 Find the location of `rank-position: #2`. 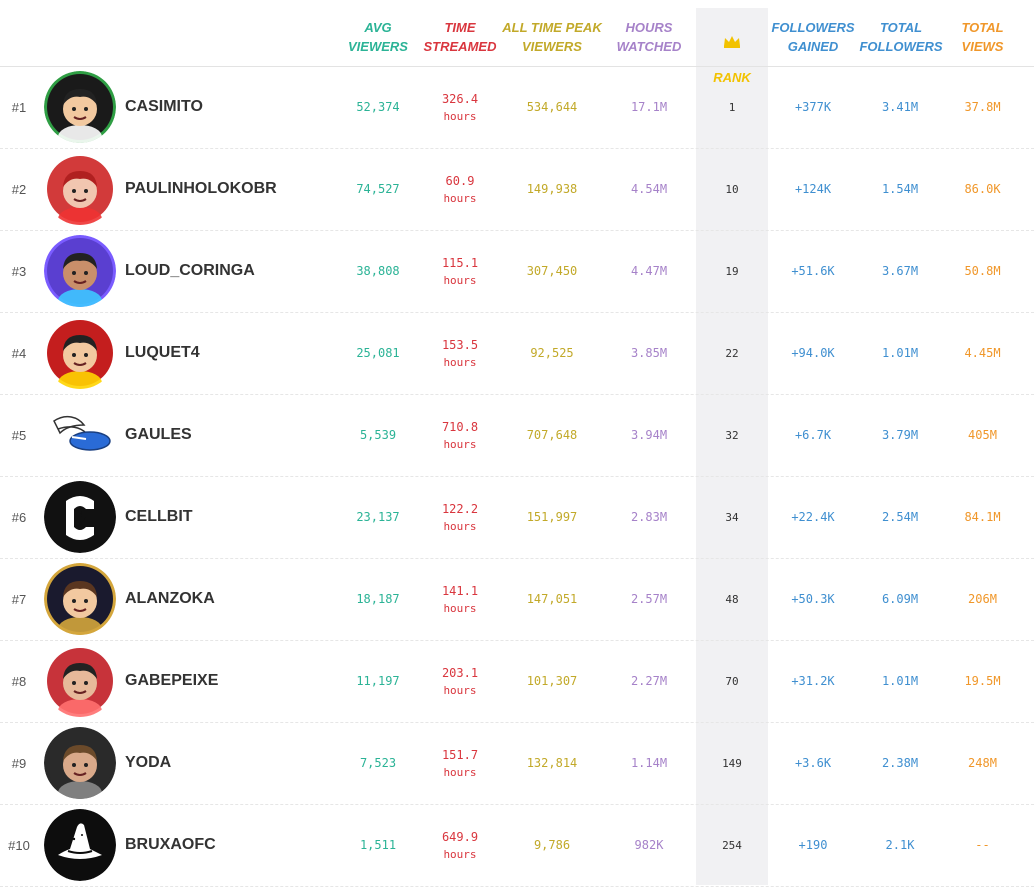

rank-position: #2 is located at coordinates (19, 189).